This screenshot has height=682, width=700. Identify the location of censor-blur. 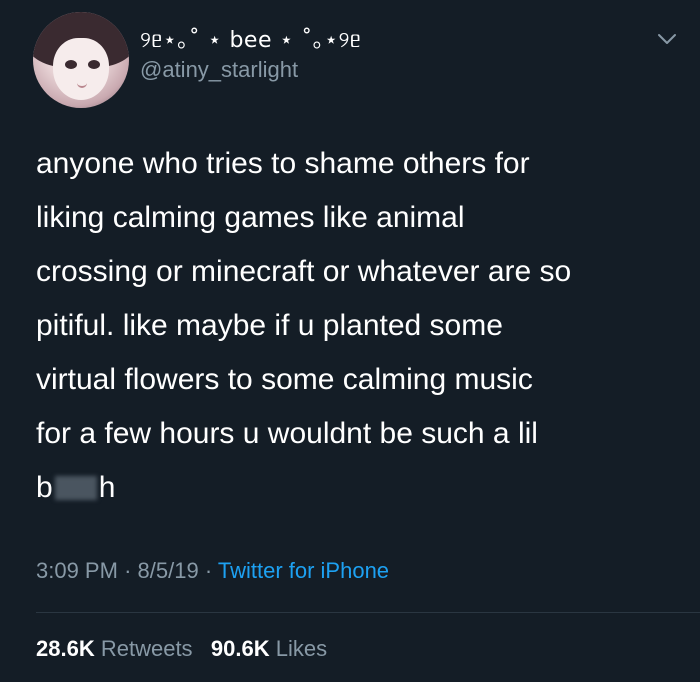
(75, 488).